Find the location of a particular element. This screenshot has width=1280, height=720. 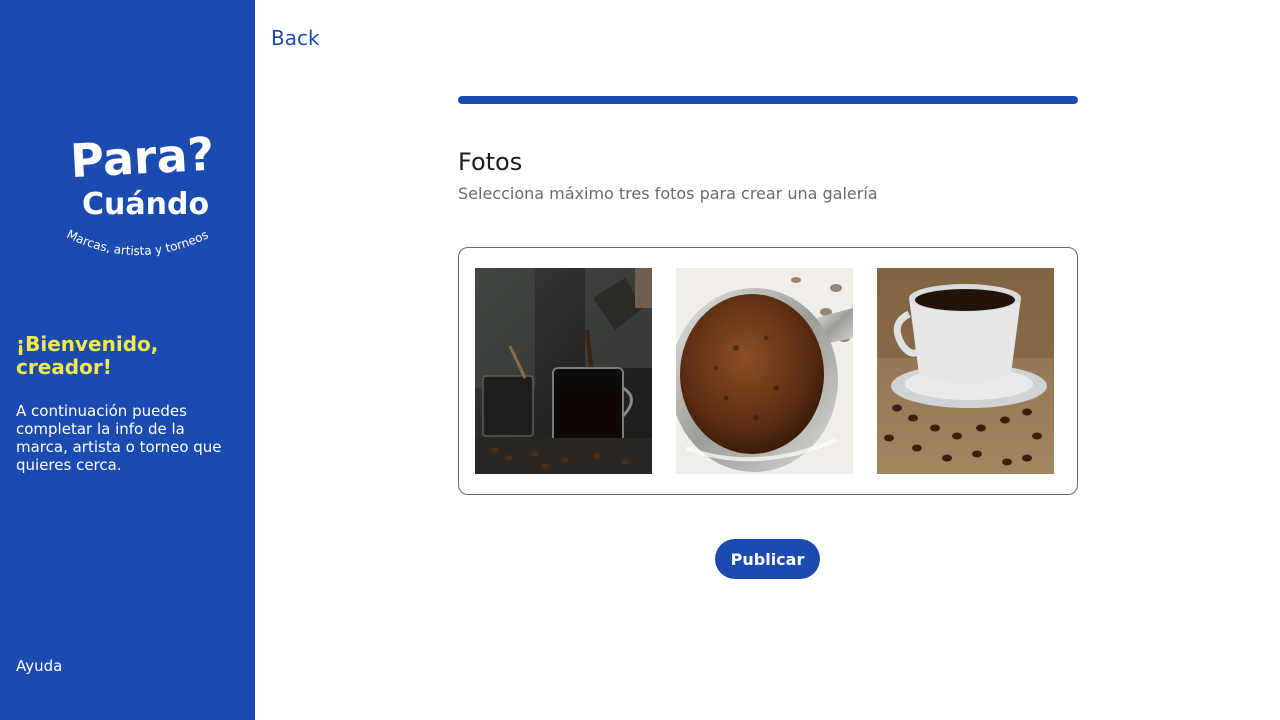

coffee-pour-photo is located at coordinates (563, 371).